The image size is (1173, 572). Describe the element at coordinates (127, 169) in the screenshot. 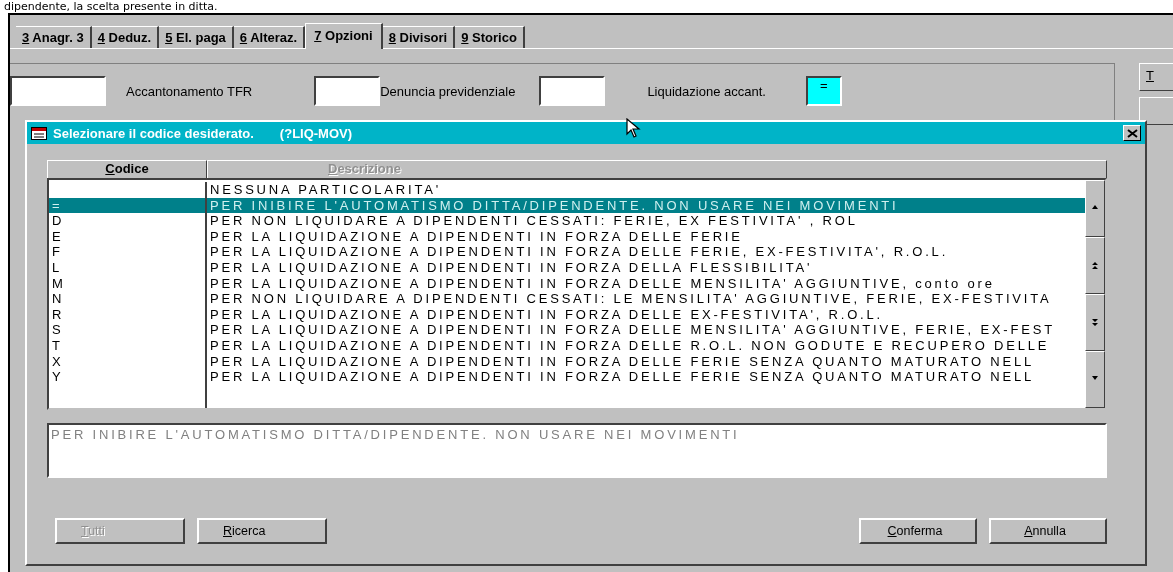

I see `column-header: Codice` at that location.